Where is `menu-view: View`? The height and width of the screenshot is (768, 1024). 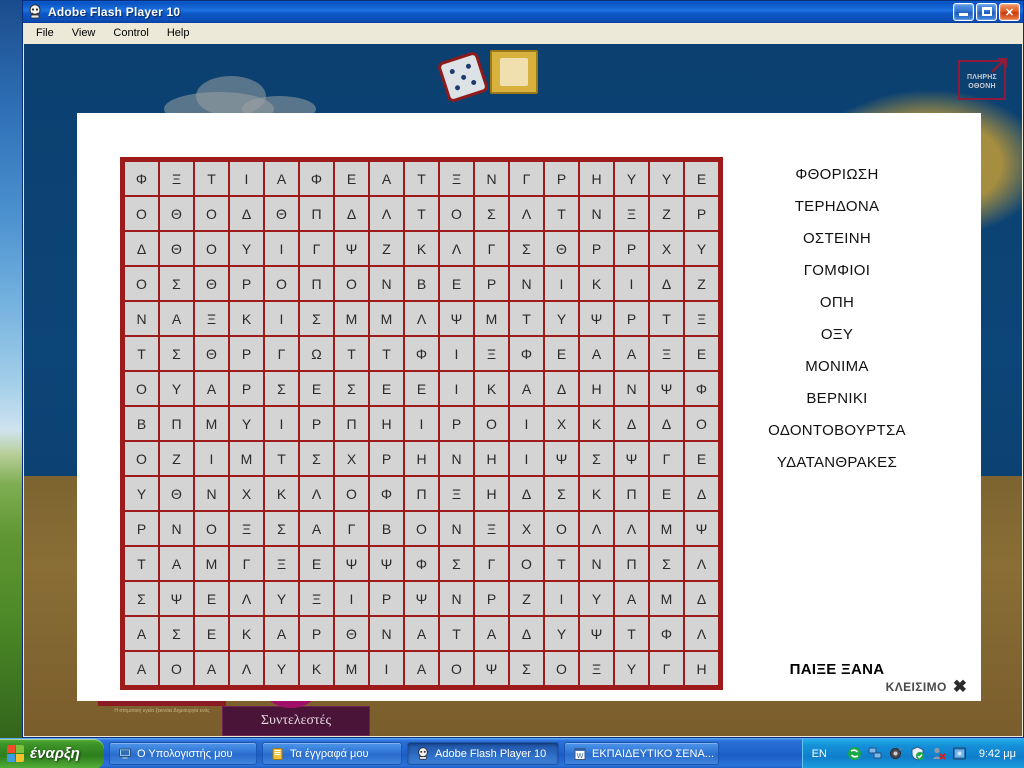 menu-view: View is located at coordinates (84, 33).